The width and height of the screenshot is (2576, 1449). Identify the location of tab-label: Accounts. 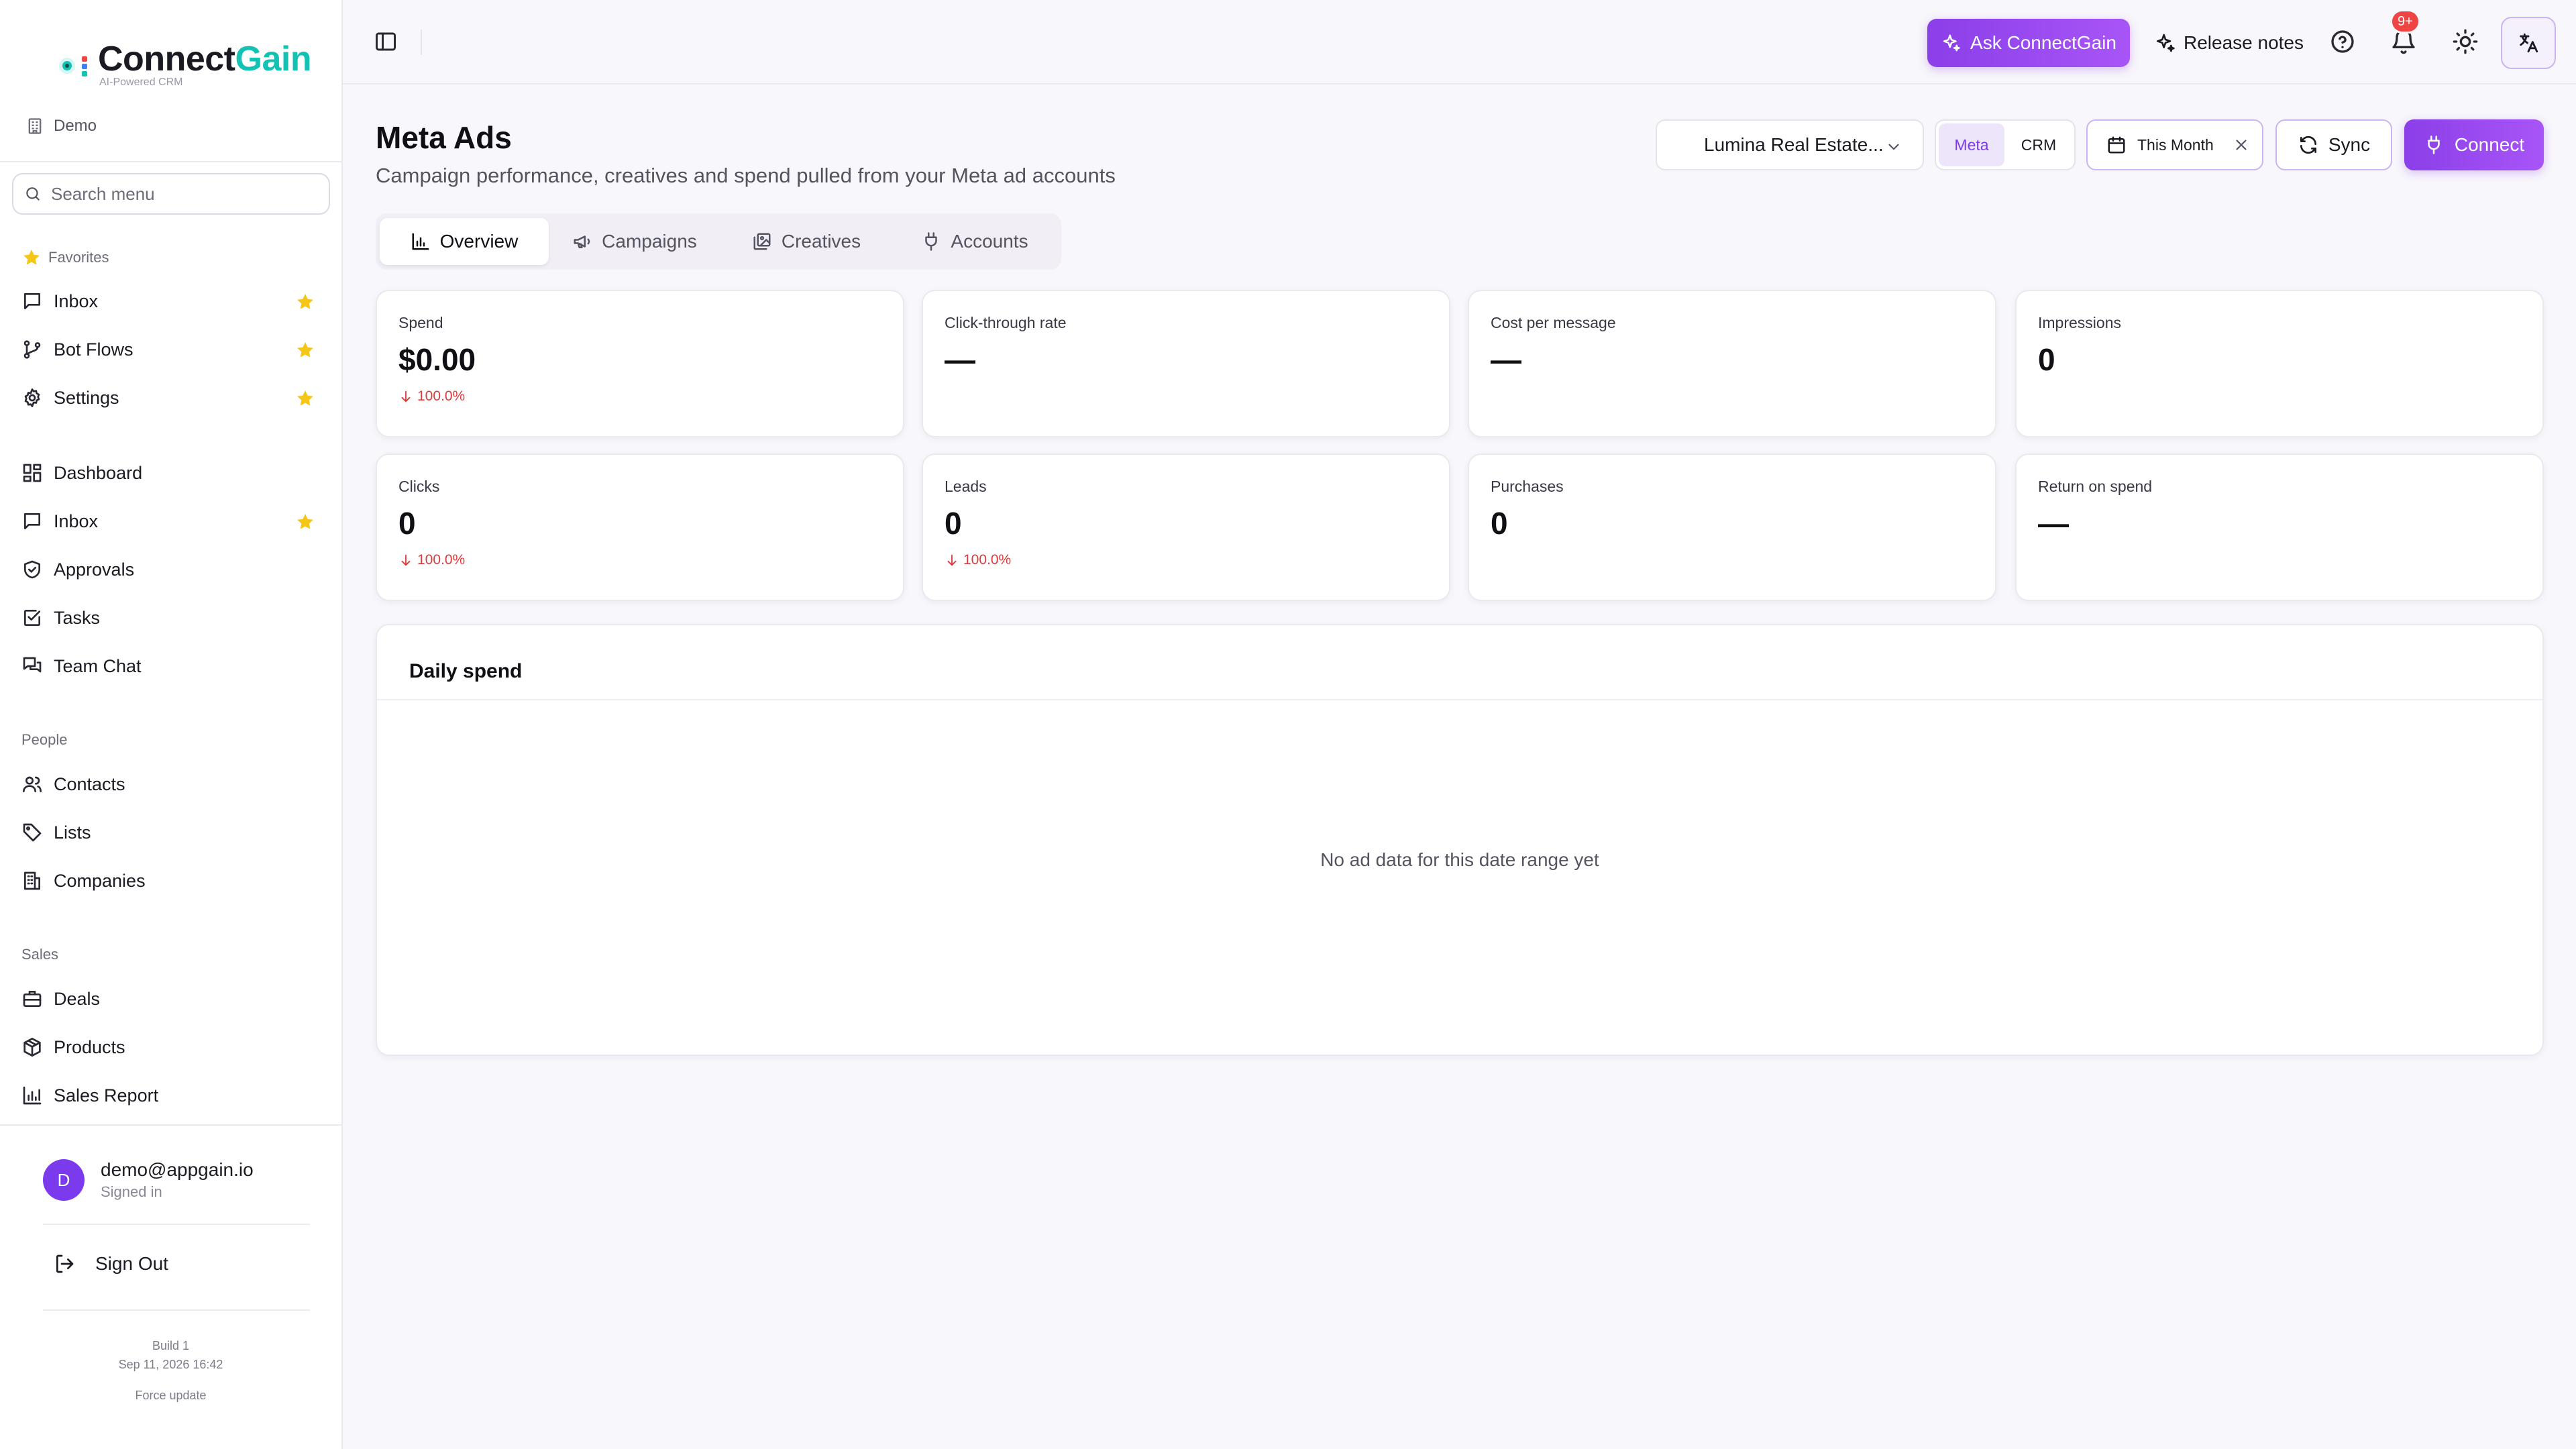
(989, 241).